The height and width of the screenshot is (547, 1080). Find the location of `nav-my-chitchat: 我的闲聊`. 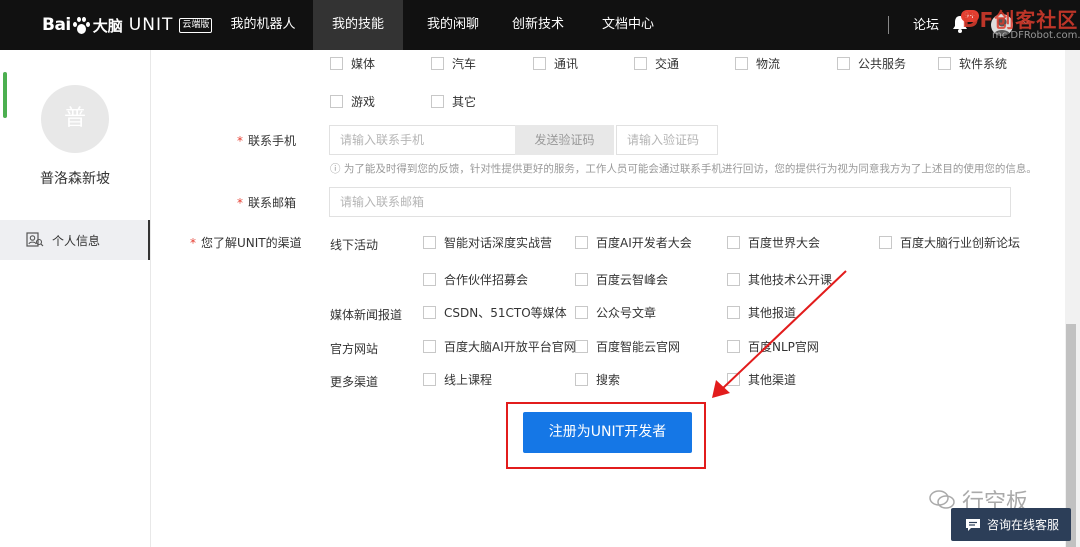

nav-my-chitchat: 我的闲聊 is located at coordinates (453, 25).